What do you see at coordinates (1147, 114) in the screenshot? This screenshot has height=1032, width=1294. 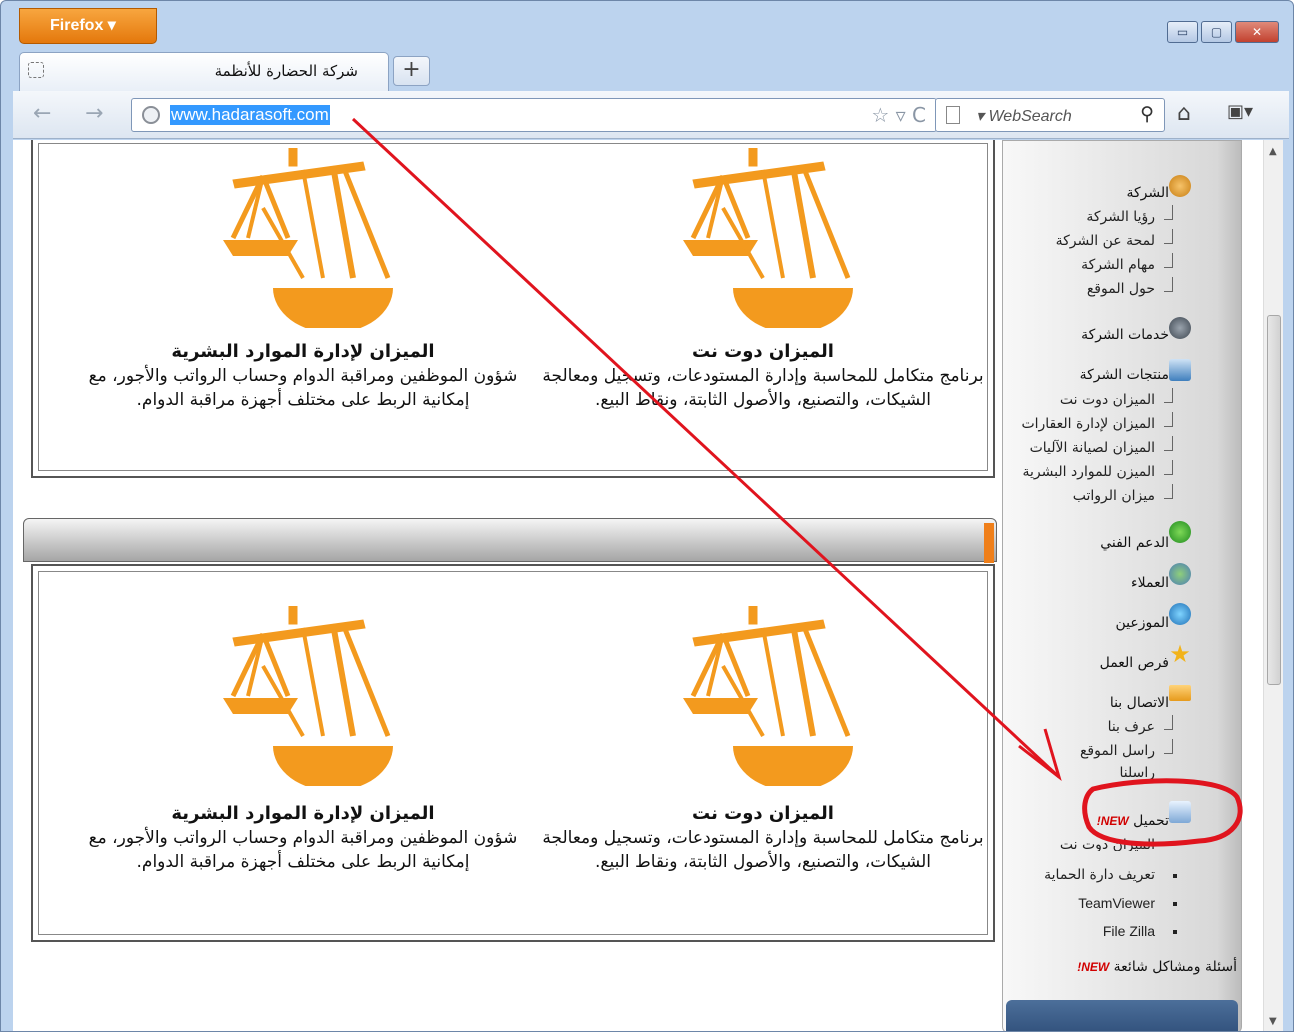 I see `search-icon: ⚲` at bounding box center [1147, 114].